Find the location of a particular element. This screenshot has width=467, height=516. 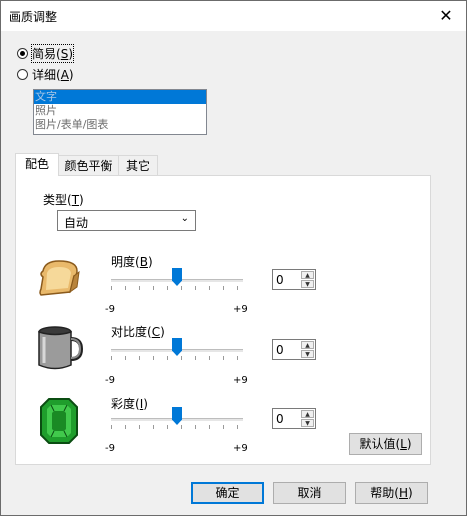

saturation-down-button: ▼ is located at coordinates (307, 423).